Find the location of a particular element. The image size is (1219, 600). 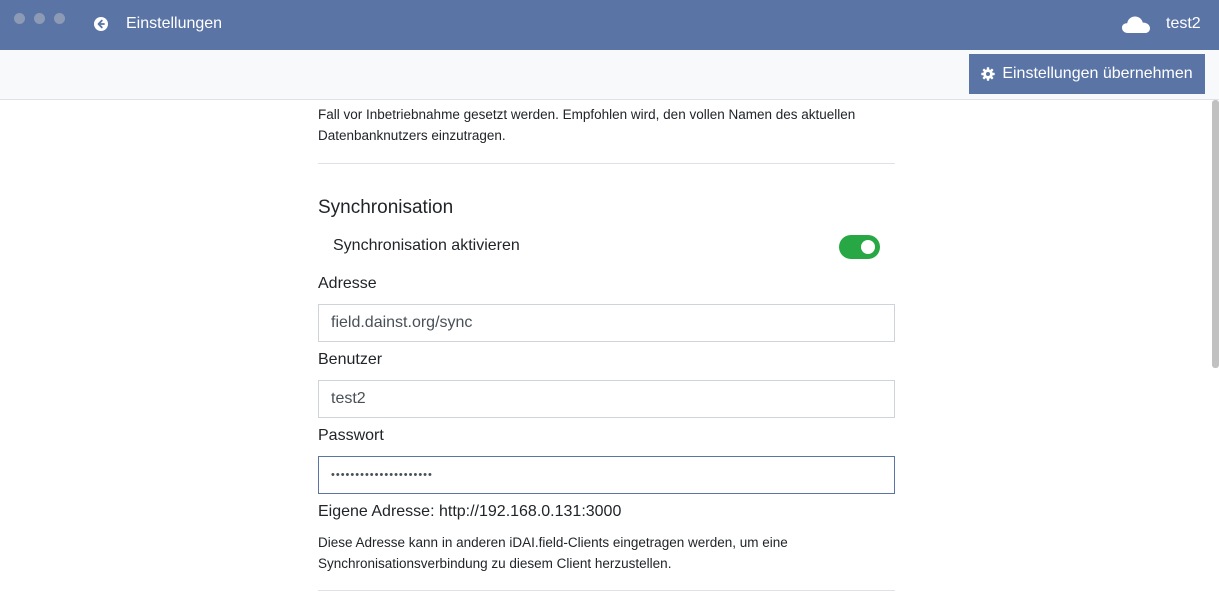

user-label: Benutzer is located at coordinates (350, 359).